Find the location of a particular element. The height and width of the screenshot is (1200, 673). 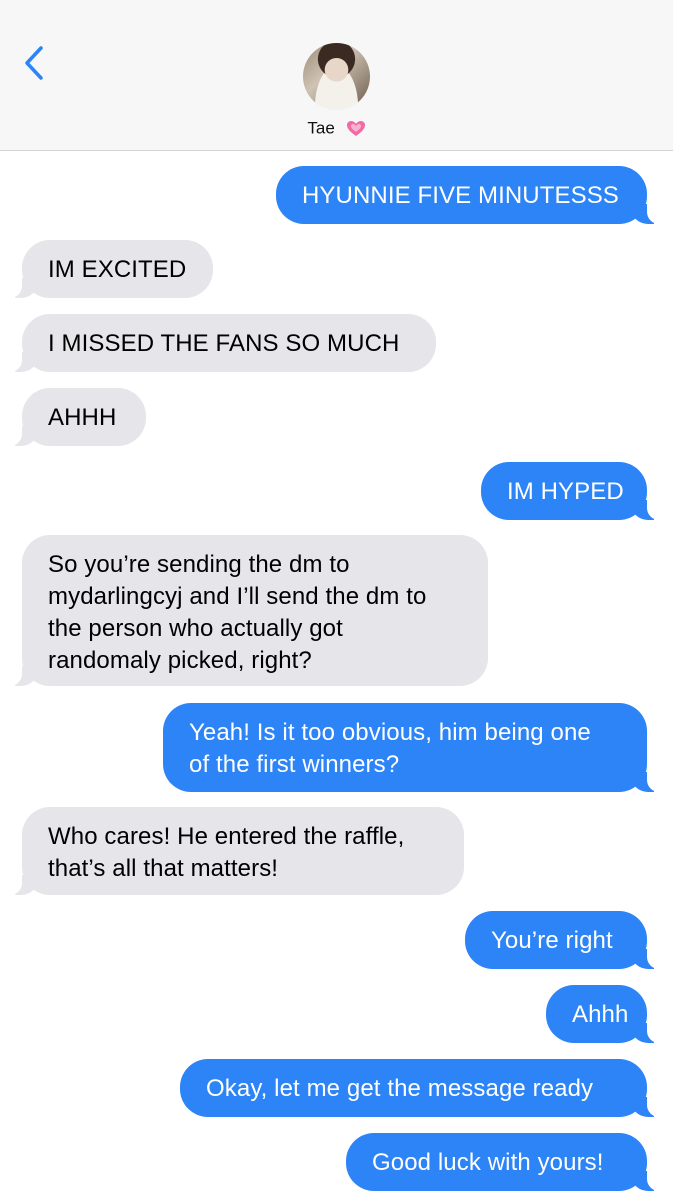

contact-name: Tae is located at coordinates (321, 128).